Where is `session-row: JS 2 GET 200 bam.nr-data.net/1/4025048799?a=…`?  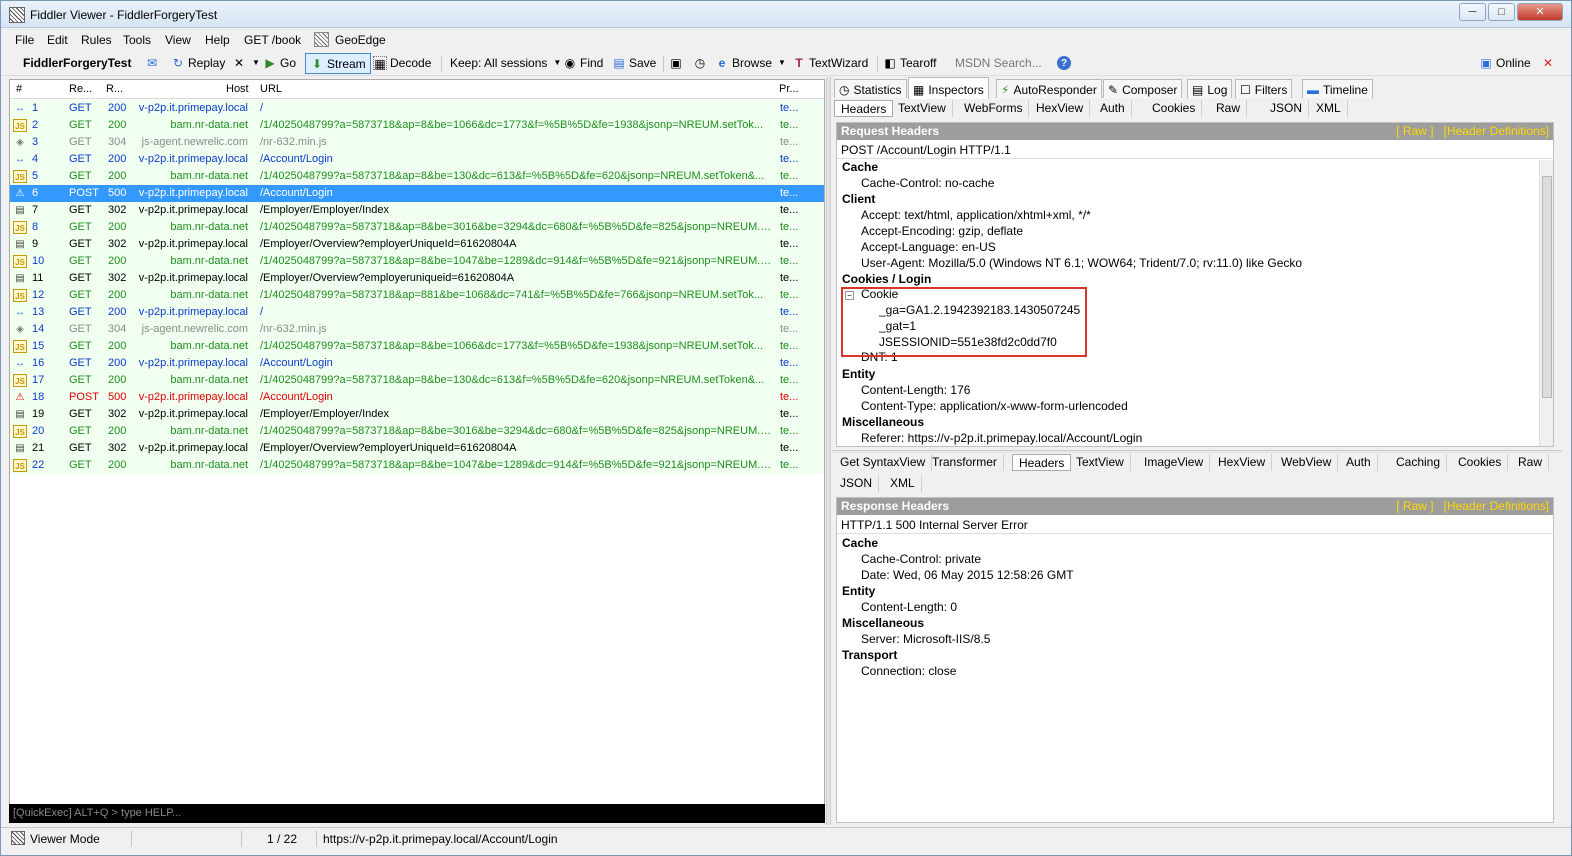
session-row: JS 2 GET 200 bam.nr-data.net/1/4025048799?a=… is located at coordinates (417, 125).